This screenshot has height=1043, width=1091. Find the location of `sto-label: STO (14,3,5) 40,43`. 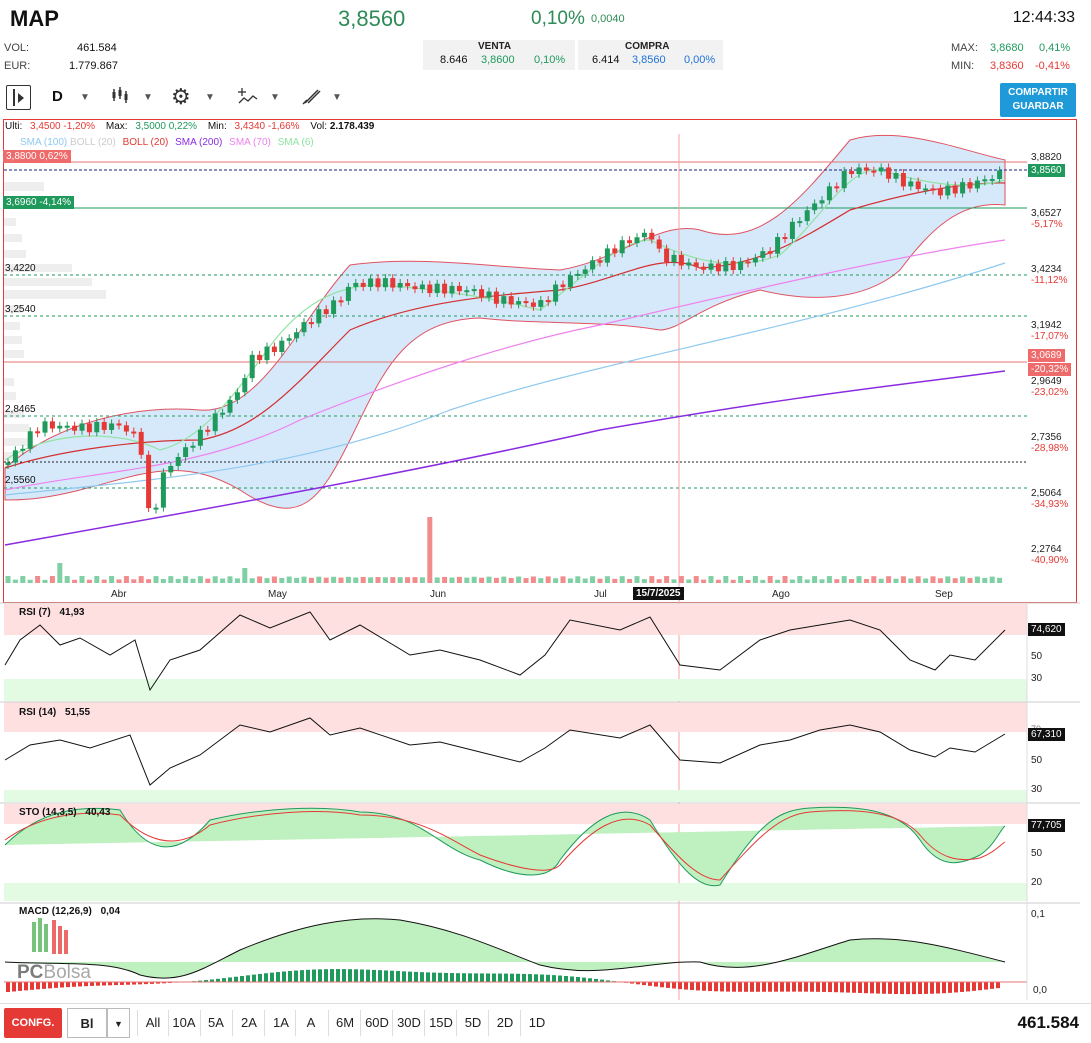

sto-label: STO (14,3,5) 40,43 is located at coordinates (65, 812).